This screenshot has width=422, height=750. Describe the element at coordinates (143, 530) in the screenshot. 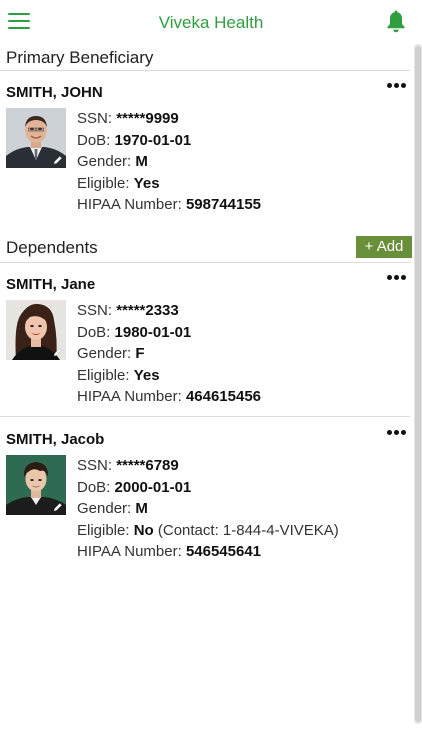

I see `eligible-value: No` at that location.